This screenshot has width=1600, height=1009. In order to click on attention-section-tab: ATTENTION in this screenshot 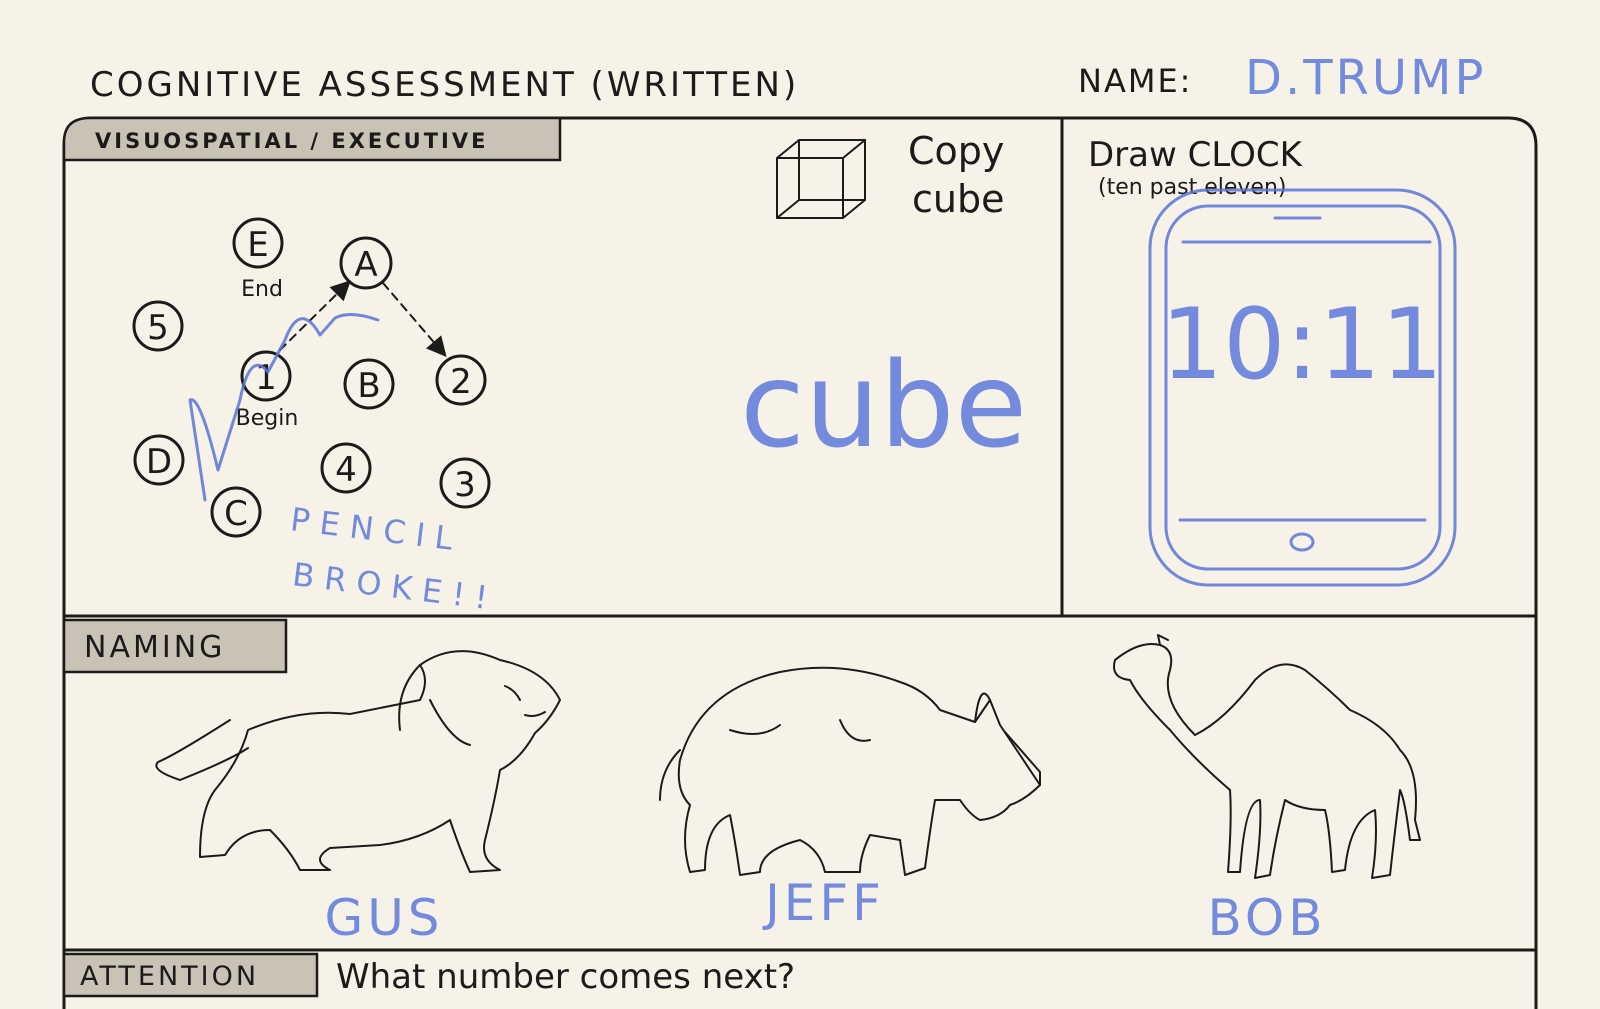, I will do `click(190, 975)`.